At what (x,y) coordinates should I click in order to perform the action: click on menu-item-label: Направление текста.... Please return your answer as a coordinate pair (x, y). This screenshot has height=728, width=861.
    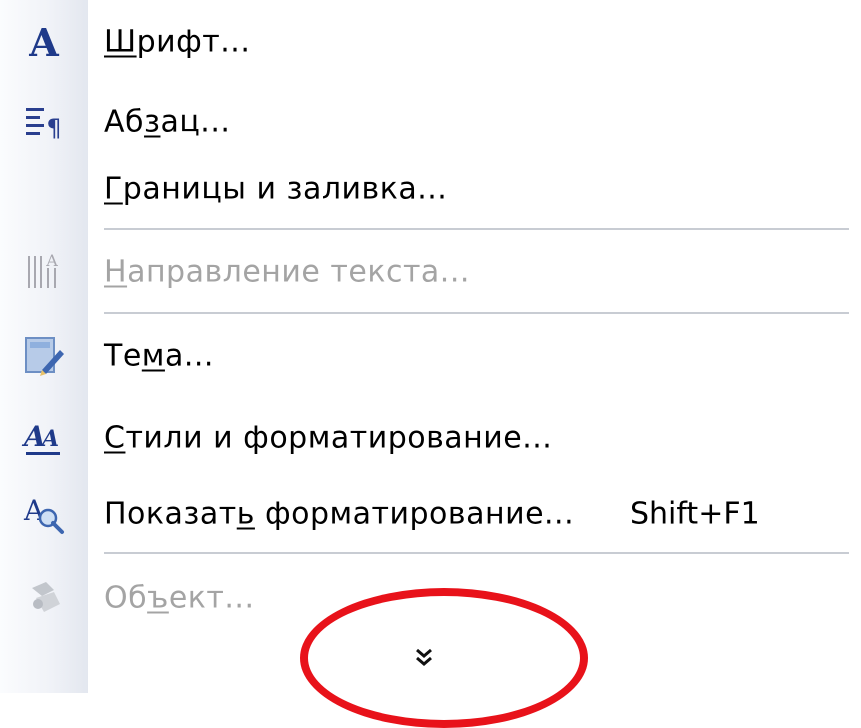
    Looking at the image, I should click on (287, 272).